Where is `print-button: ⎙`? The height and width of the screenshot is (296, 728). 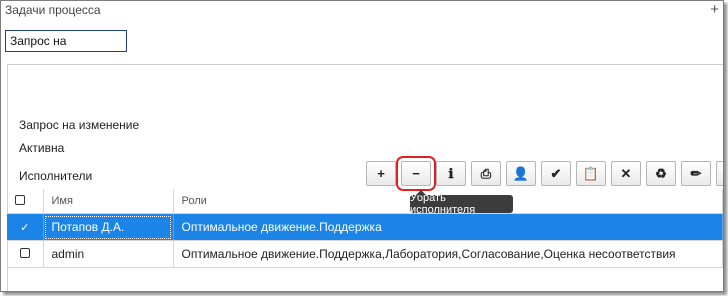
print-button: ⎙ is located at coordinates (486, 173).